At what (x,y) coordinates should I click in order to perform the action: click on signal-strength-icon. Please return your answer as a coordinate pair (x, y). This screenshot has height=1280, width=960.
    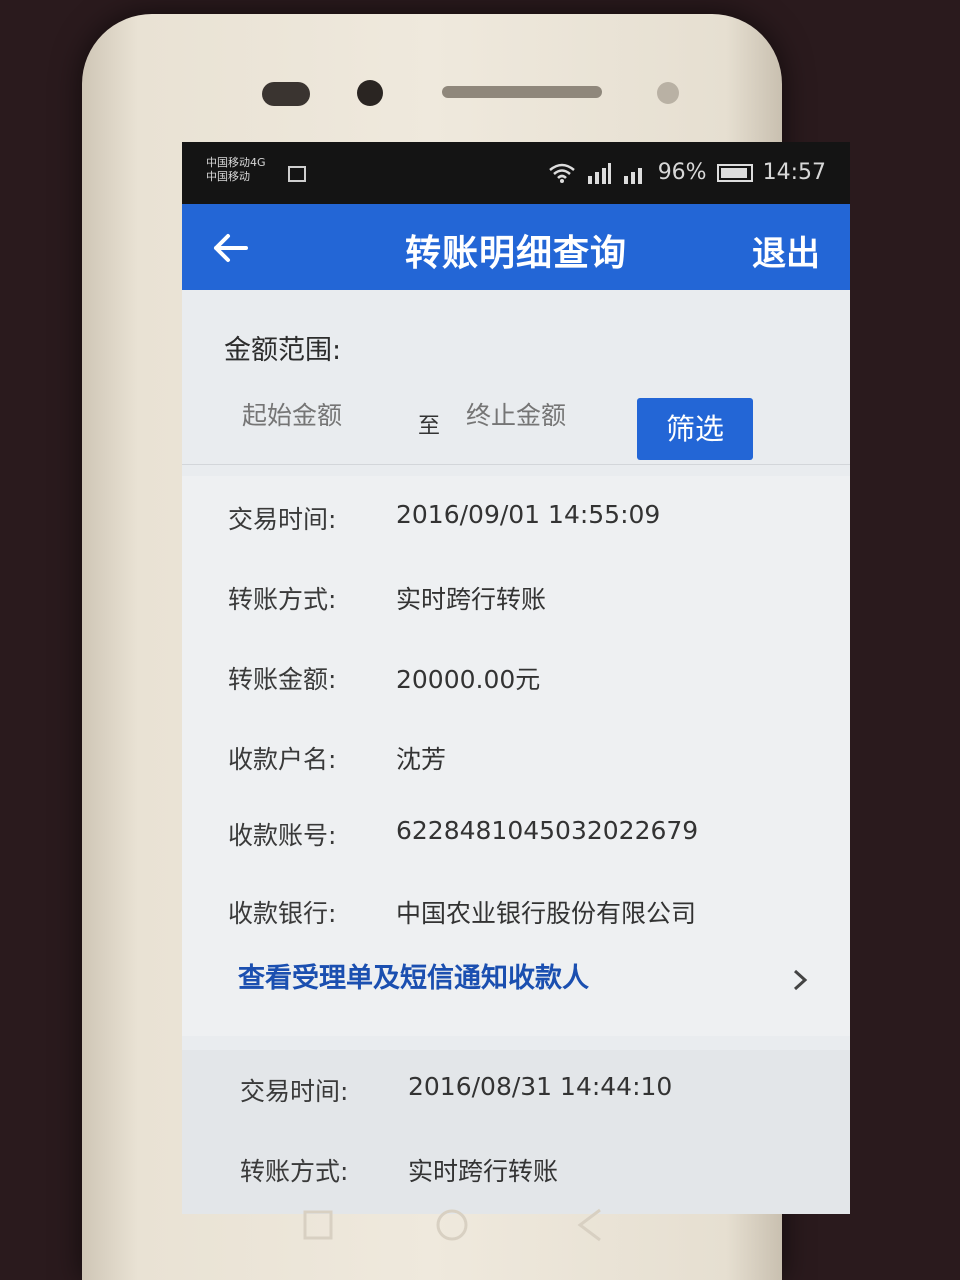
    Looking at the image, I should click on (599, 173).